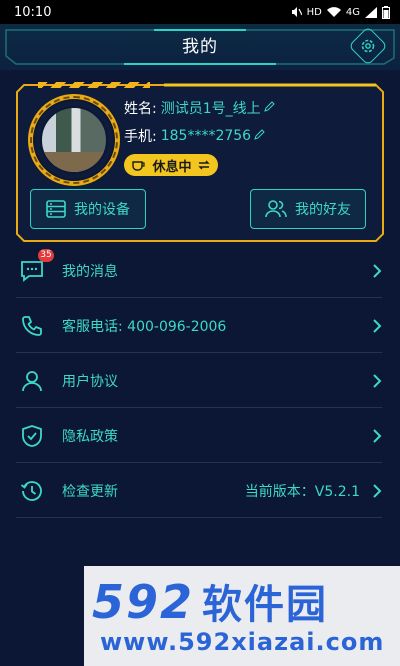 This screenshot has width=400, height=666. I want to click on menu-item-messages: 35 我的消息, so click(199, 271).